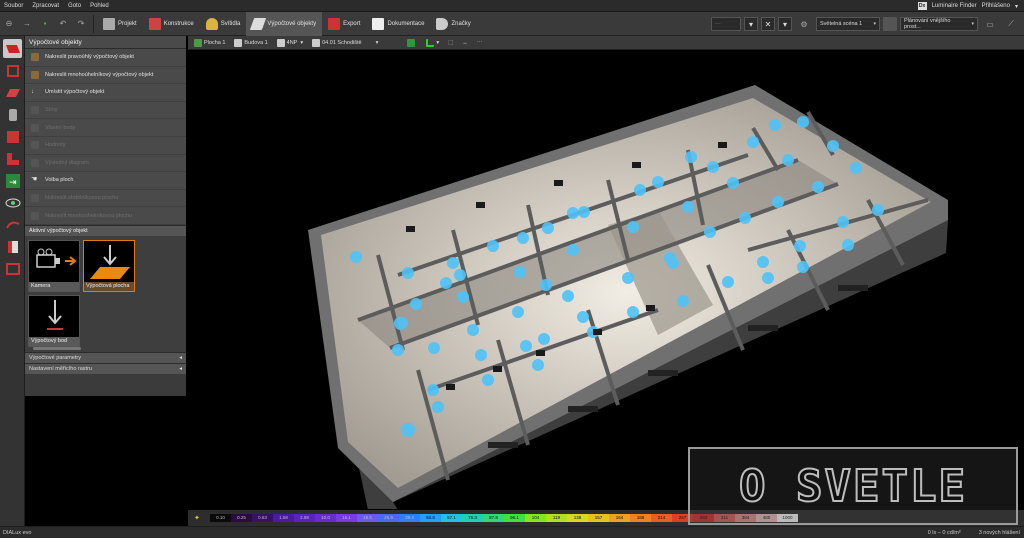 The image size is (1024, 538). Describe the element at coordinates (180, 368) in the screenshot. I see `chevron-right-icon: ◂` at that location.